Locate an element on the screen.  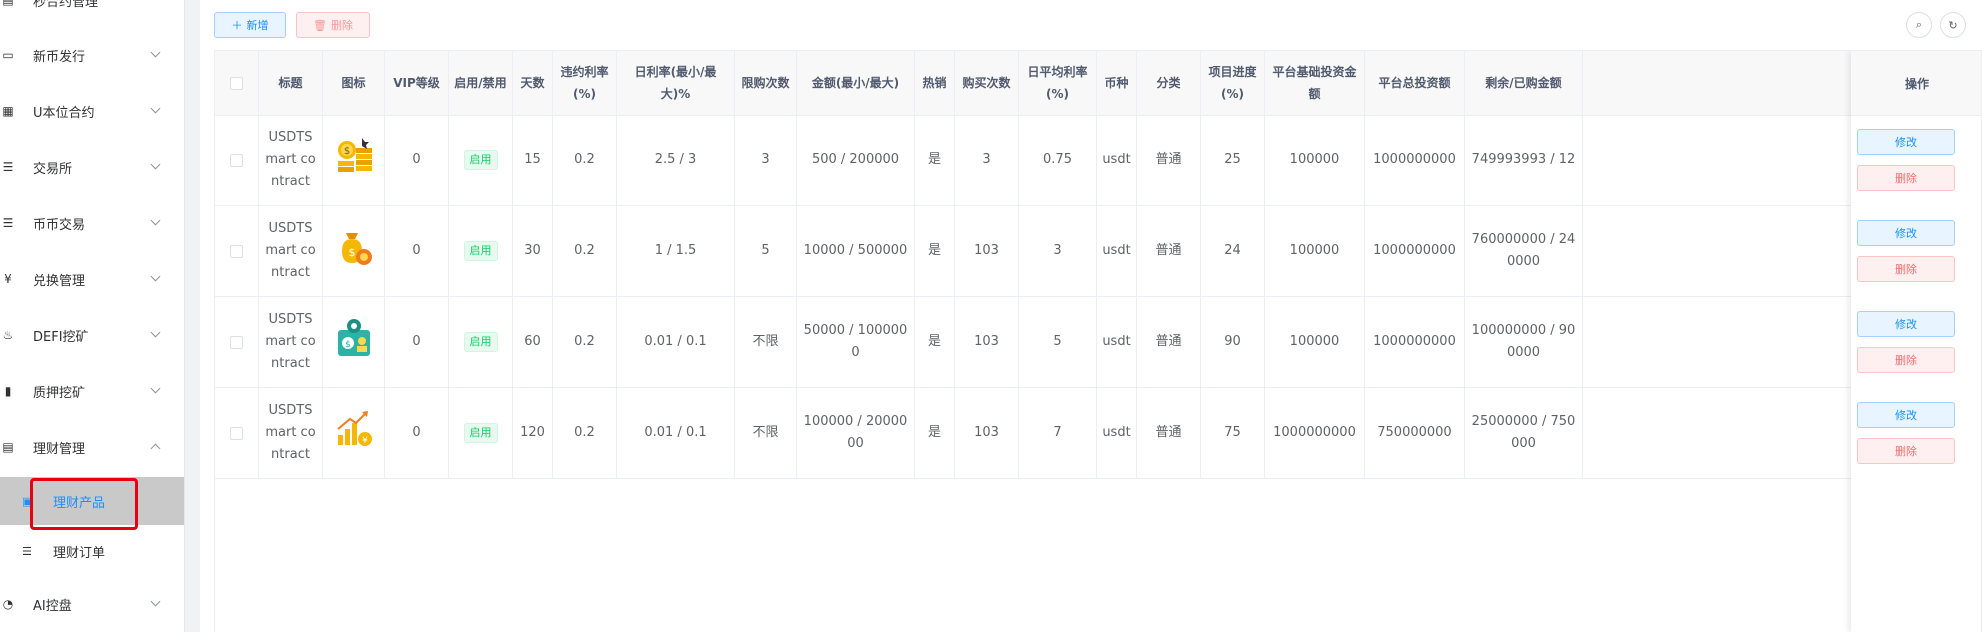
money-bag-icon: $ is located at coordinates (354, 251).